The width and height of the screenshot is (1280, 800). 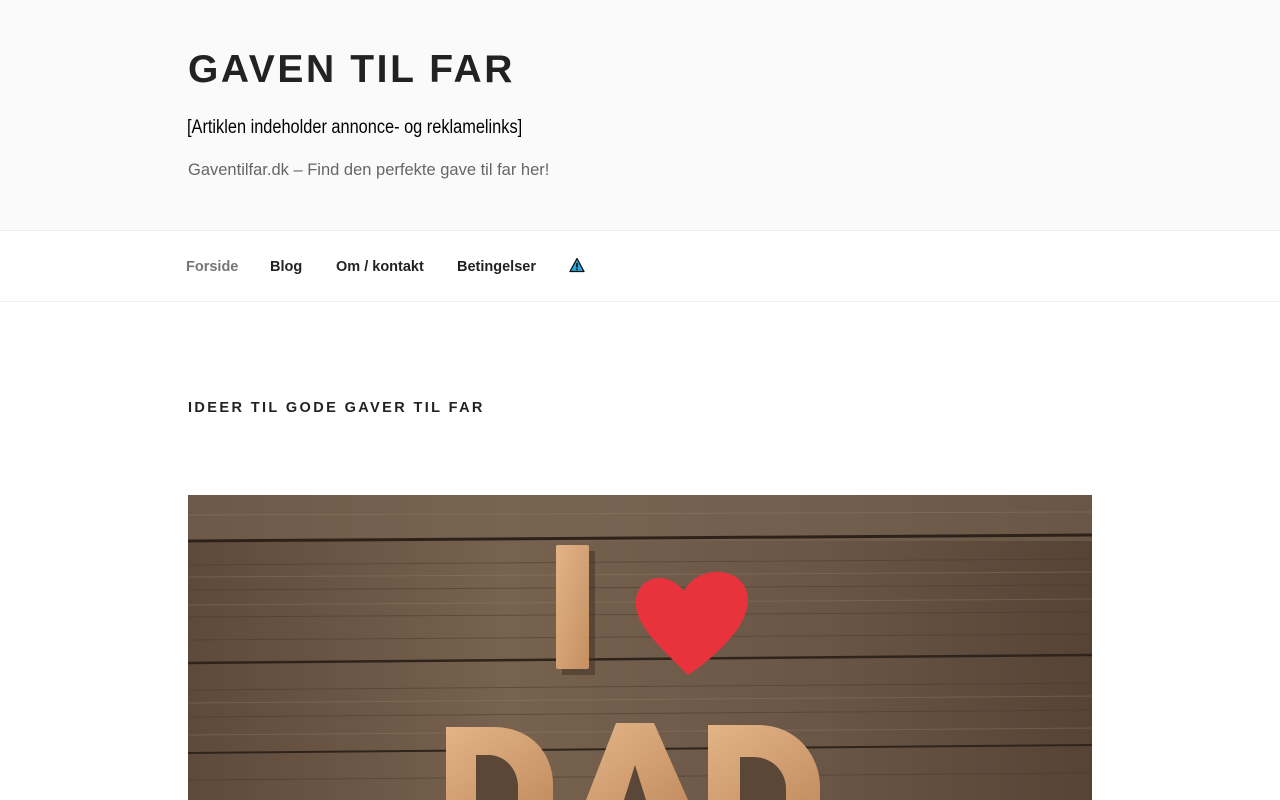 What do you see at coordinates (351, 70) in the screenshot?
I see `site-title: GAVEN TIL FAR` at bounding box center [351, 70].